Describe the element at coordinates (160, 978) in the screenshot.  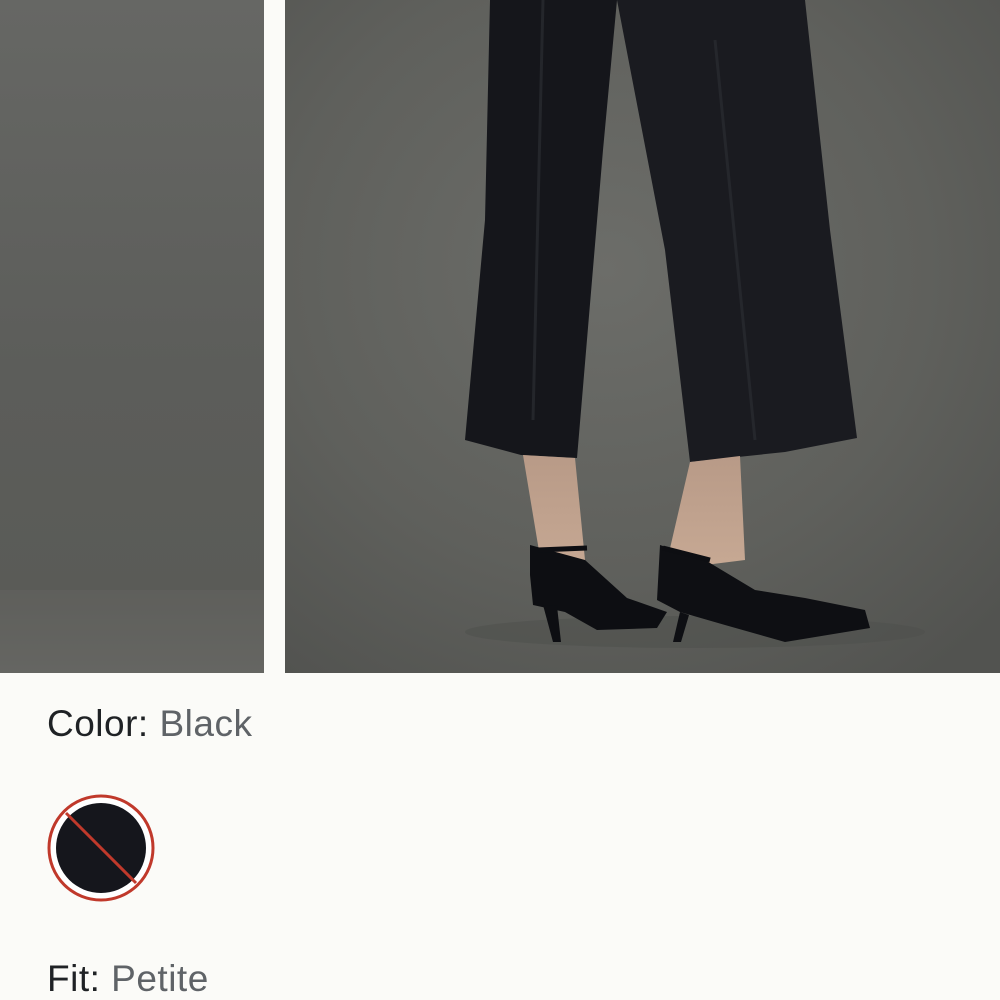
I see `selected-fit-value: Petite` at that location.